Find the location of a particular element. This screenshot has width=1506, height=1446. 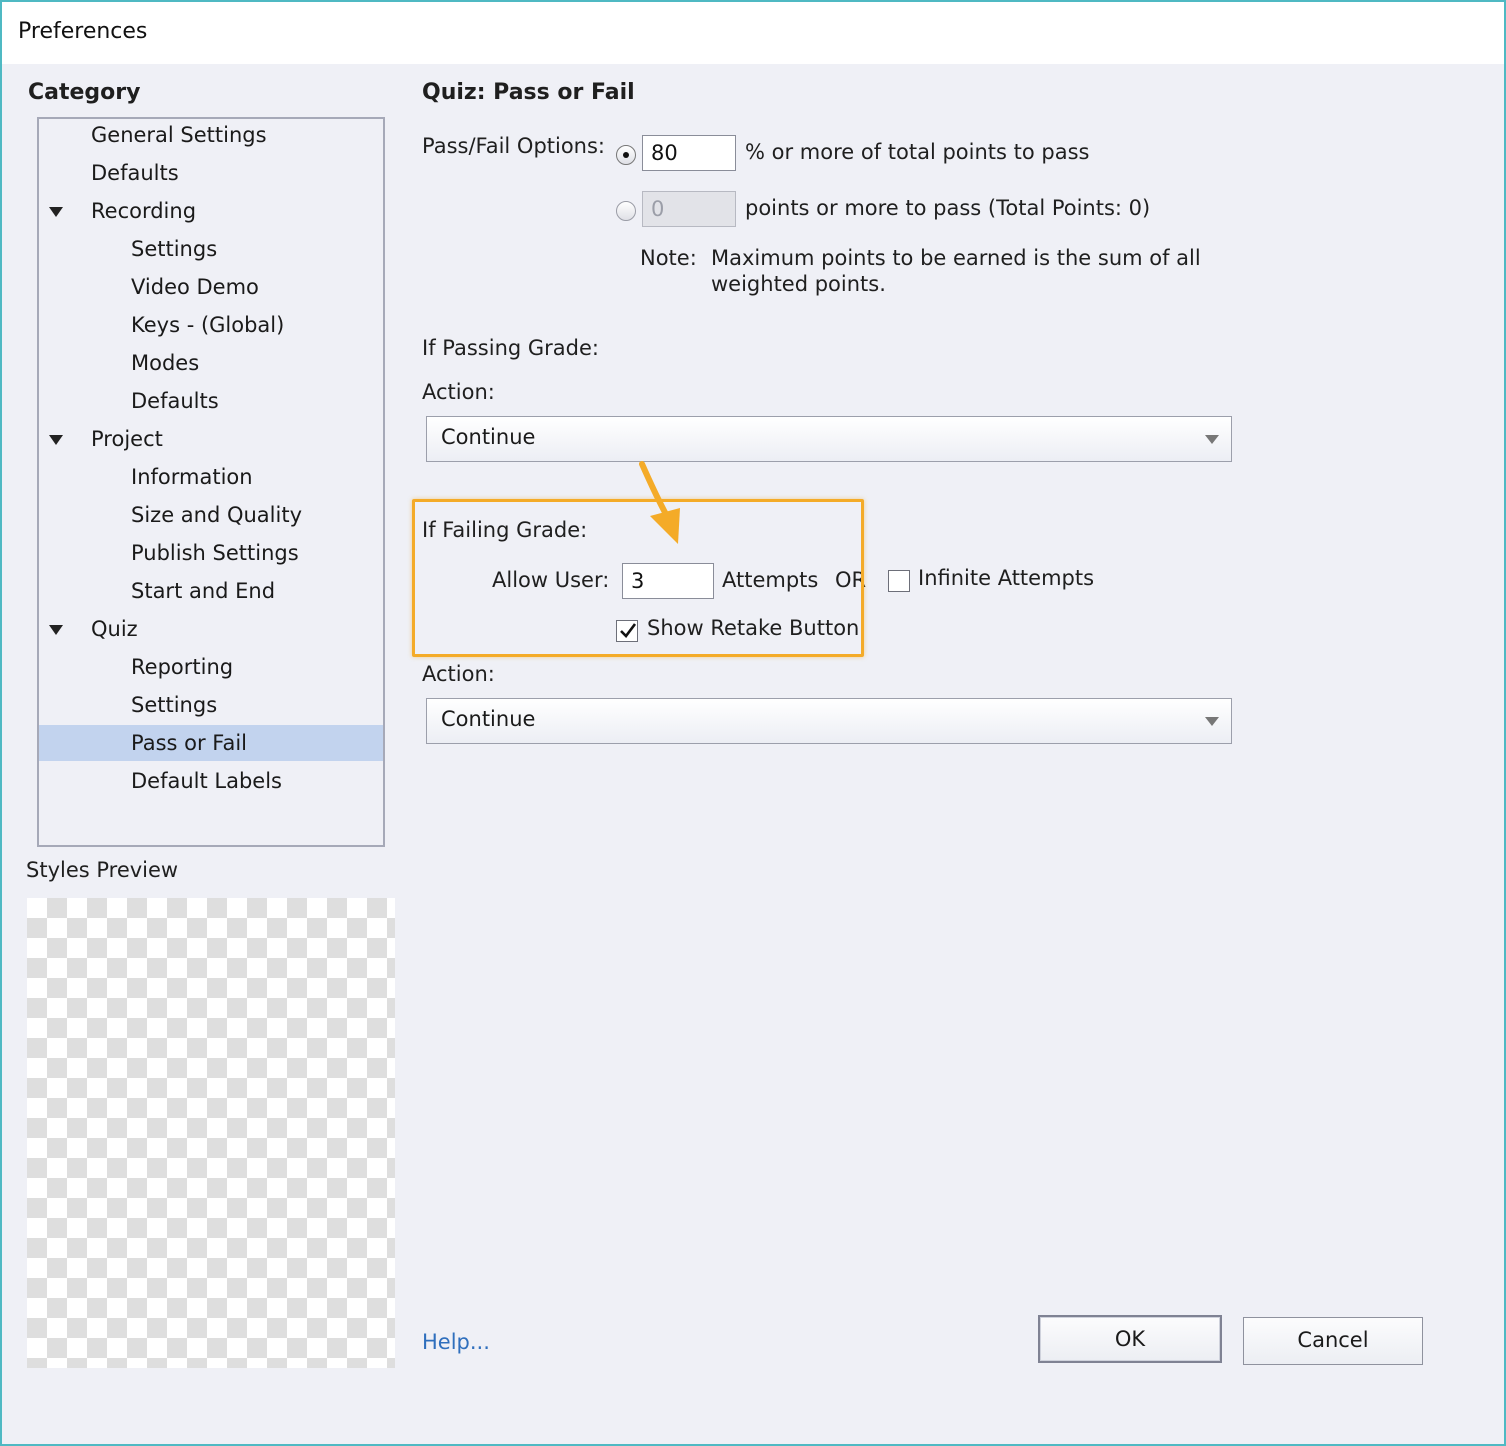

sidebar-item: Information is located at coordinates (211, 477).